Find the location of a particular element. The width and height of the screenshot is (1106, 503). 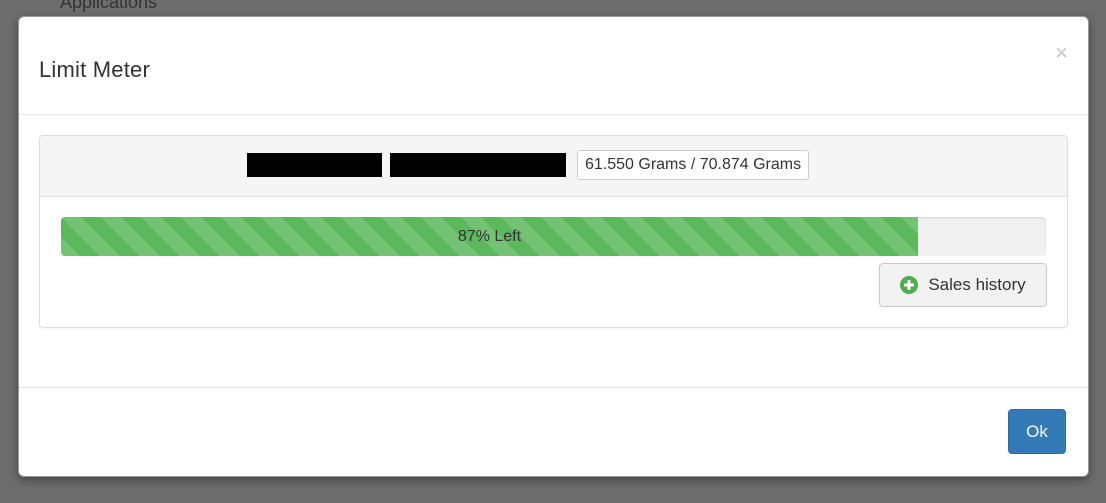

plus-circle-icon is located at coordinates (909, 285).